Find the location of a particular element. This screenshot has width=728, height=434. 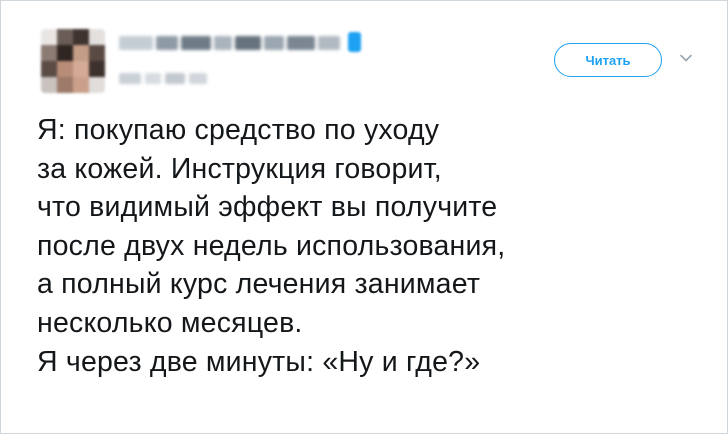

tweet-text-line: что видимый эффект вы получите is located at coordinates (267, 207).